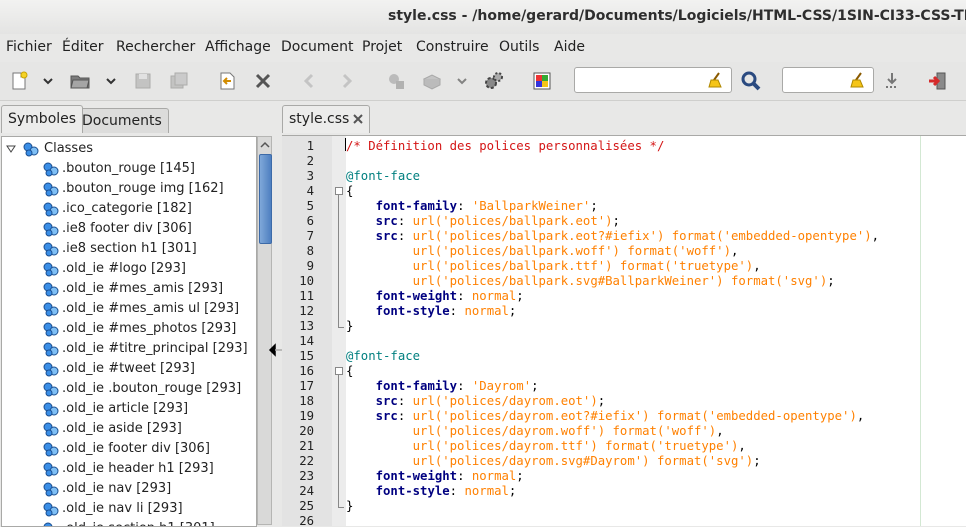  What do you see at coordinates (129, 229) in the screenshot?
I see `tree-item: .ie8 footer div [306]` at bounding box center [129, 229].